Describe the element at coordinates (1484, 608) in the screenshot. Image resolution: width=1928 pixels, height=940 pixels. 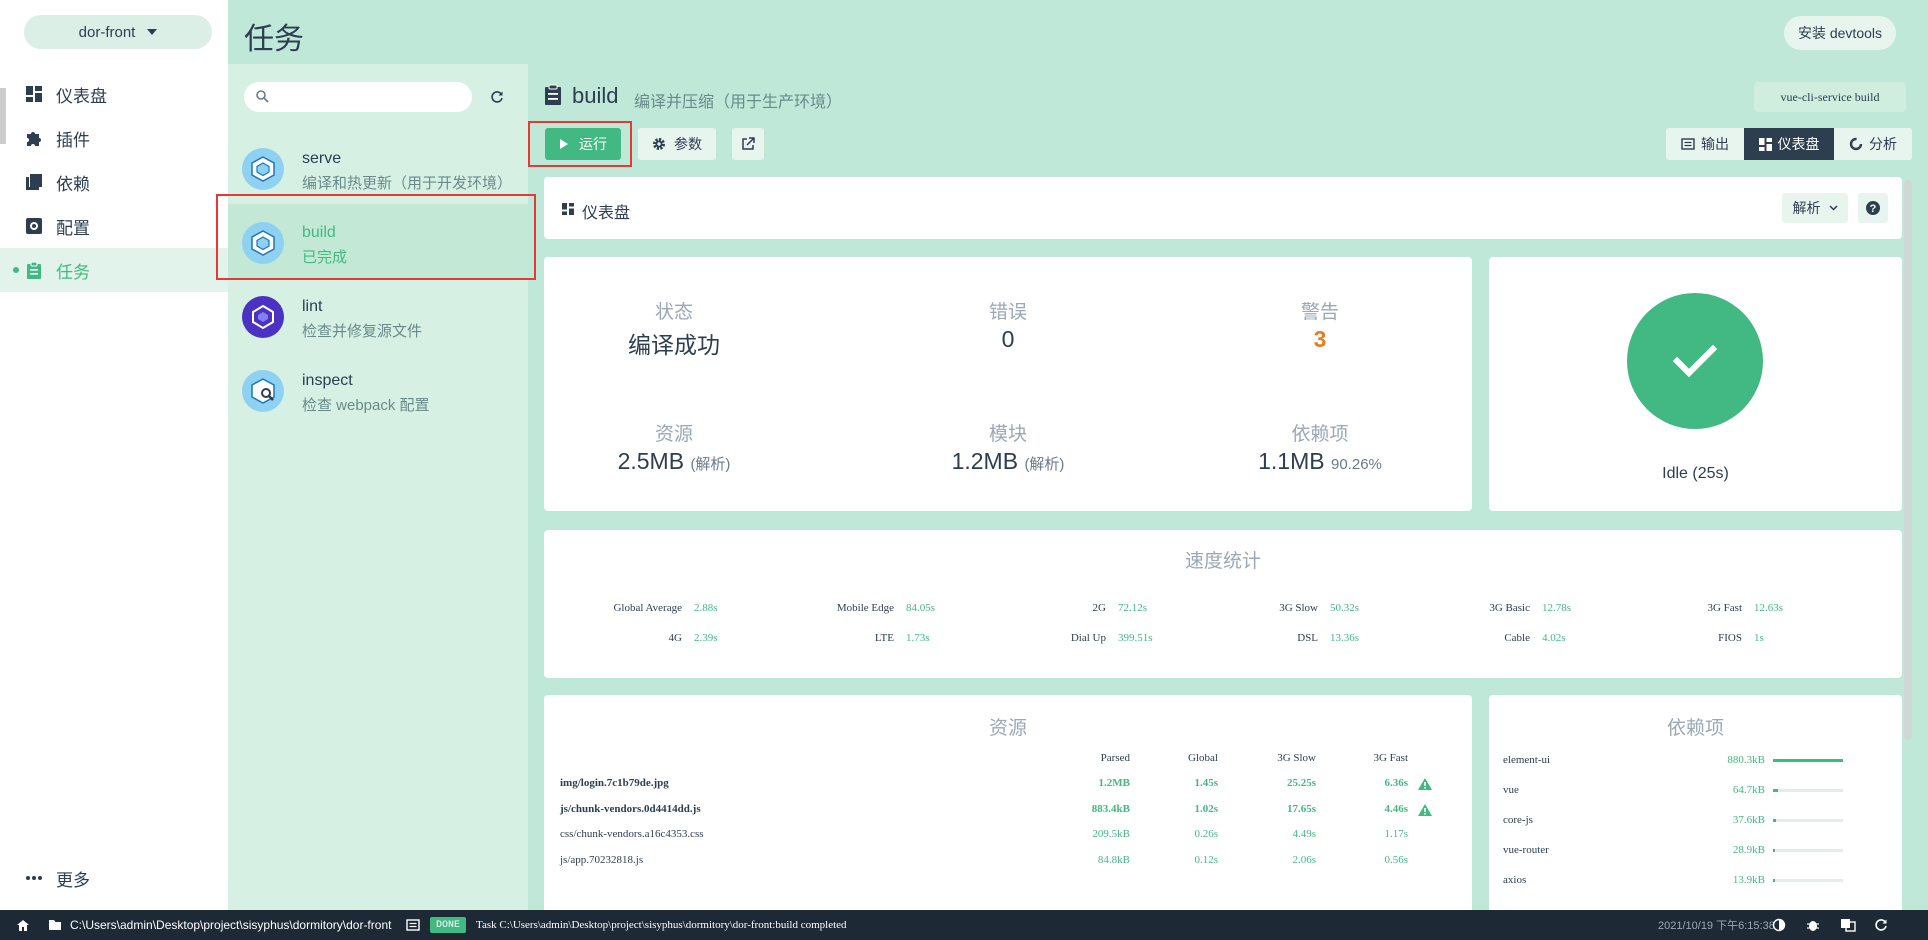
I see `speed-stat: 3G Basic 12.78s` at that location.